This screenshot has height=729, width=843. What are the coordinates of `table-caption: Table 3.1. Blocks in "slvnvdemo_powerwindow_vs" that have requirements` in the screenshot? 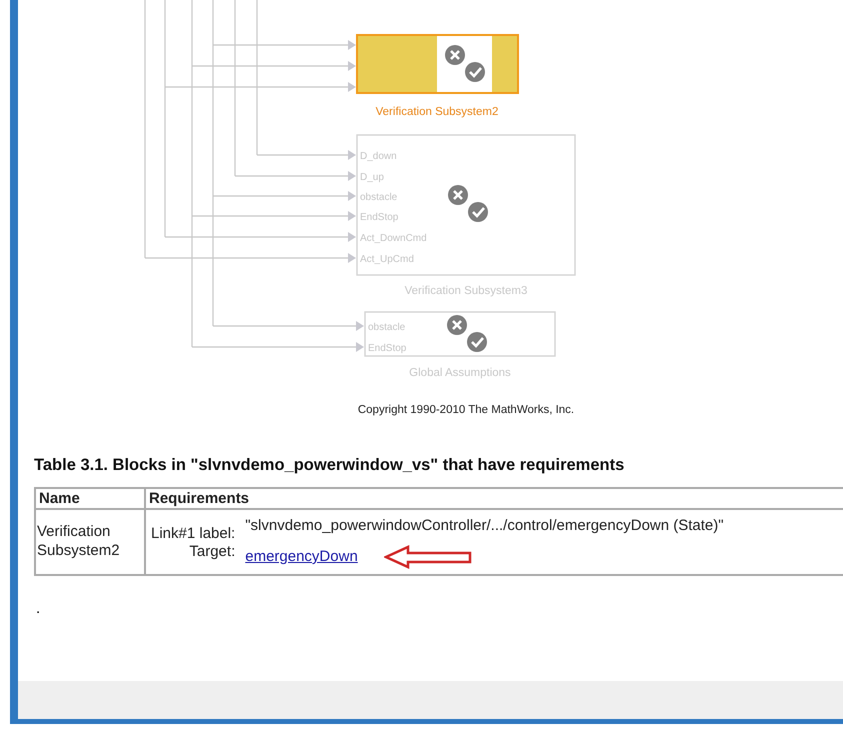 It's located at (330, 465).